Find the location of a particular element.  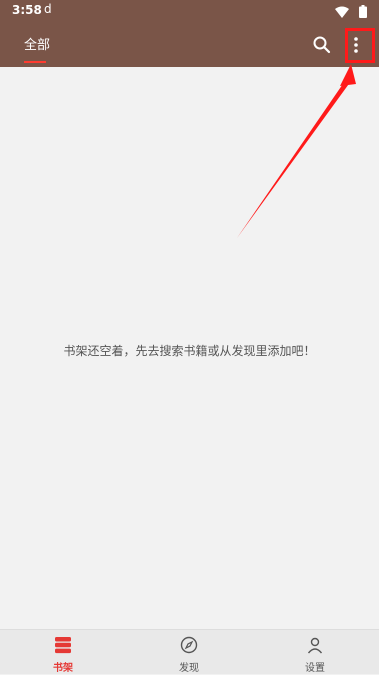

nav-discover-label: 发现 is located at coordinates (189, 668).